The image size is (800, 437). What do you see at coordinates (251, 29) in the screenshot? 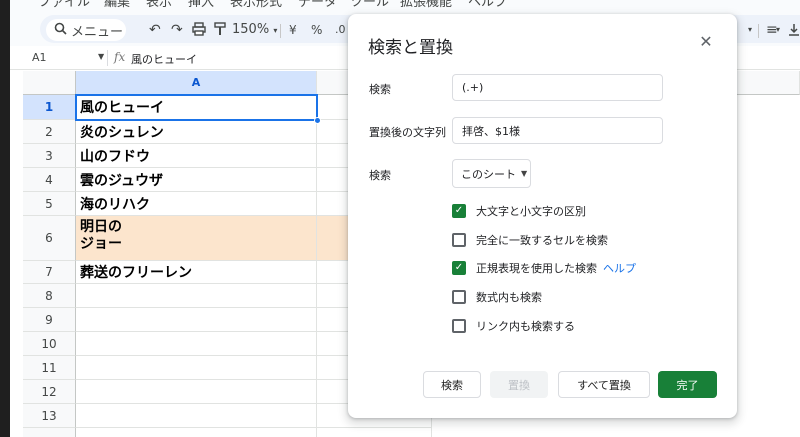
I see `zoom-value: 150%` at bounding box center [251, 29].